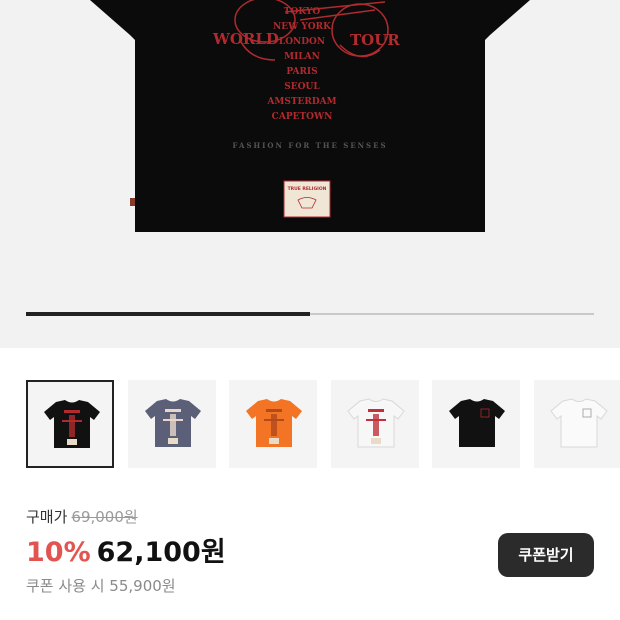  I want to click on discount-rate: 10%, so click(58, 552).